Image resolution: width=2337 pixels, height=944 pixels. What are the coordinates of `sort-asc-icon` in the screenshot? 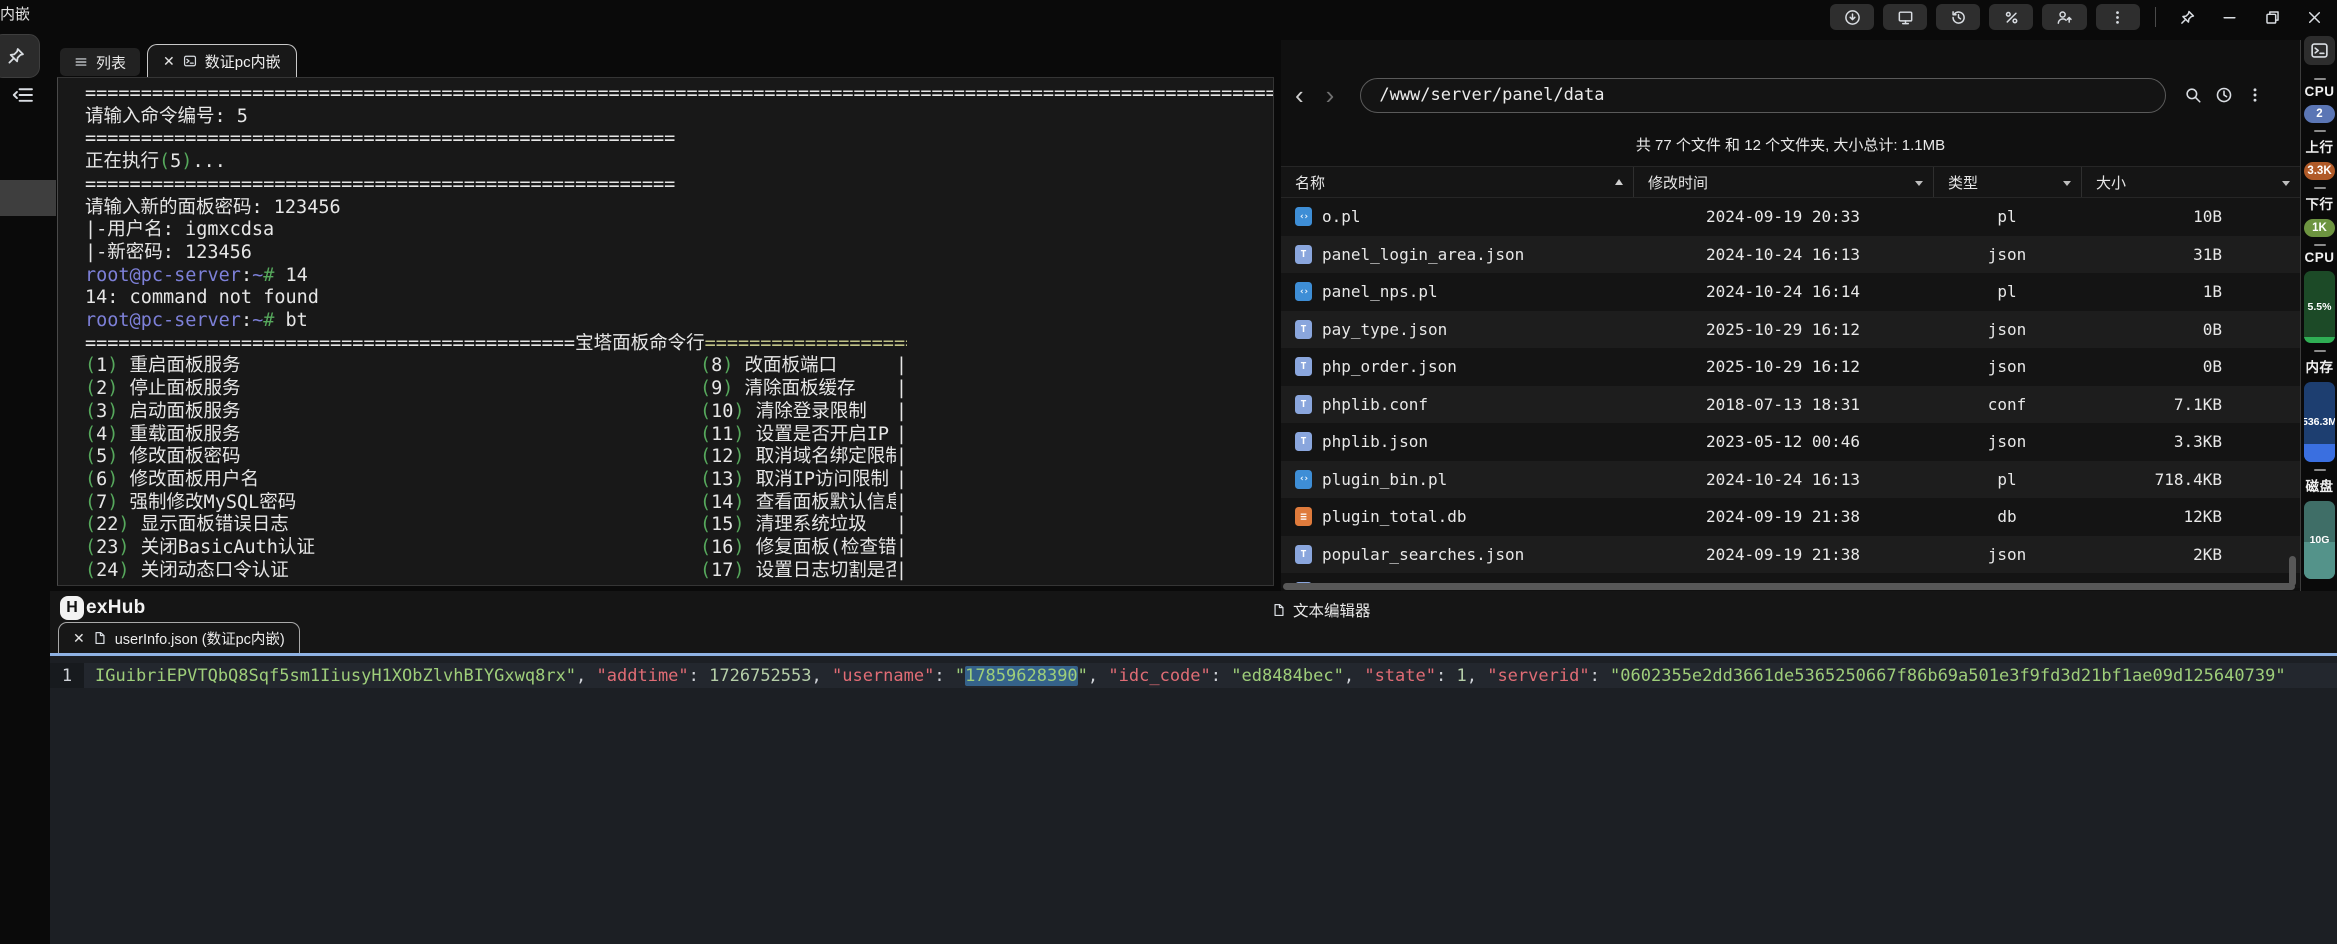 It's located at (1619, 182).